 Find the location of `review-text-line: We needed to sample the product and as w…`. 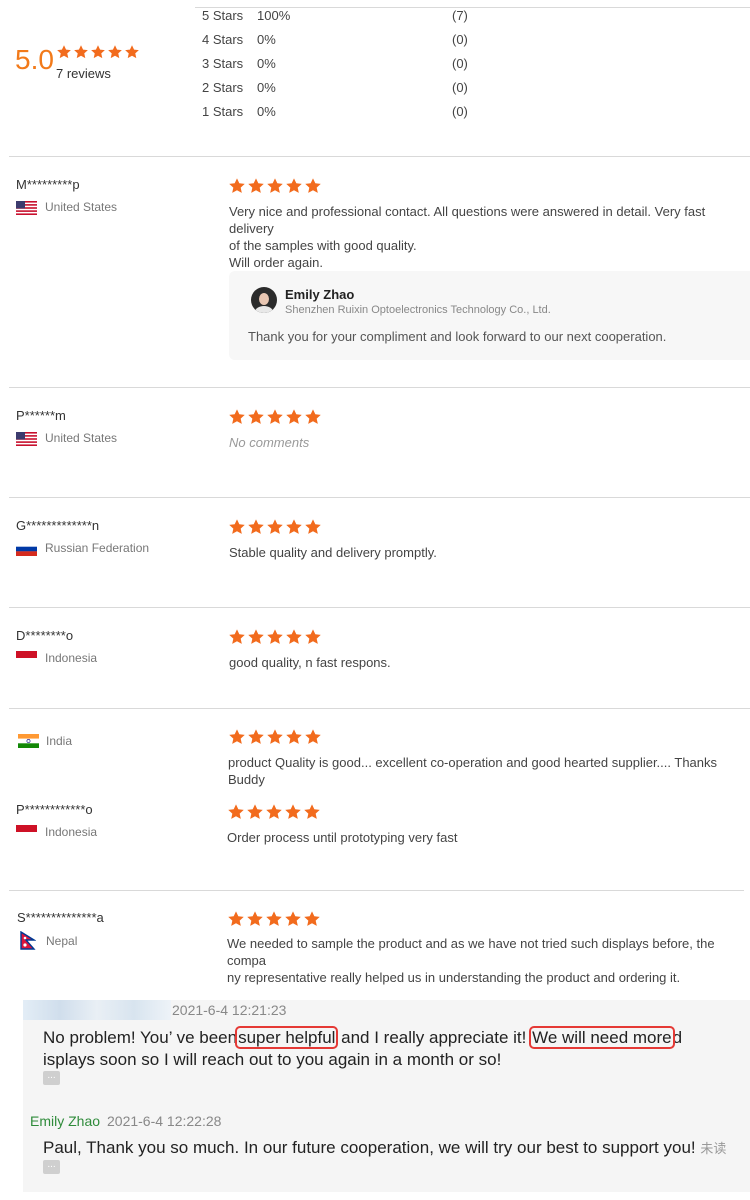

review-text-line: We needed to sample the product and as w… is located at coordinates (471, 952).